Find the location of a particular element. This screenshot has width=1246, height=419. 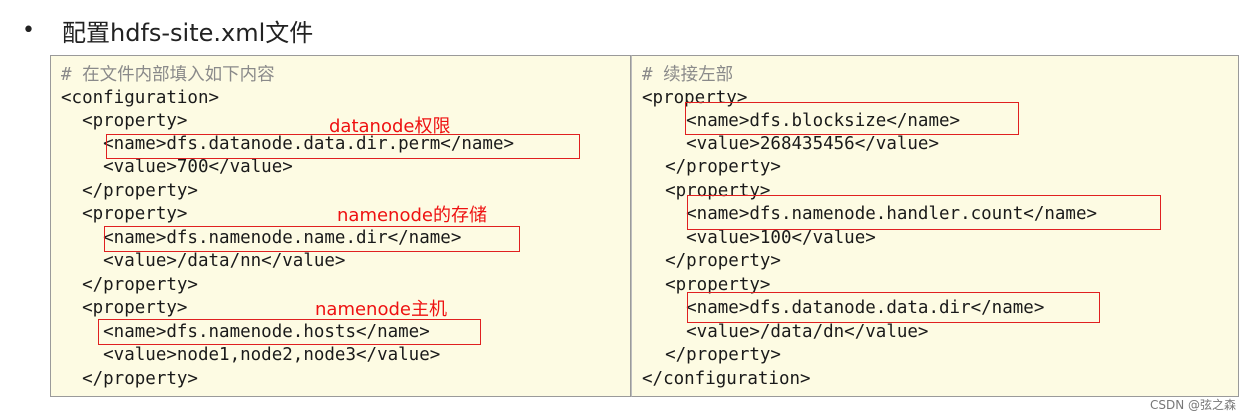

highlight-box-namenode-name-dir is located at coordinates (312, 239).